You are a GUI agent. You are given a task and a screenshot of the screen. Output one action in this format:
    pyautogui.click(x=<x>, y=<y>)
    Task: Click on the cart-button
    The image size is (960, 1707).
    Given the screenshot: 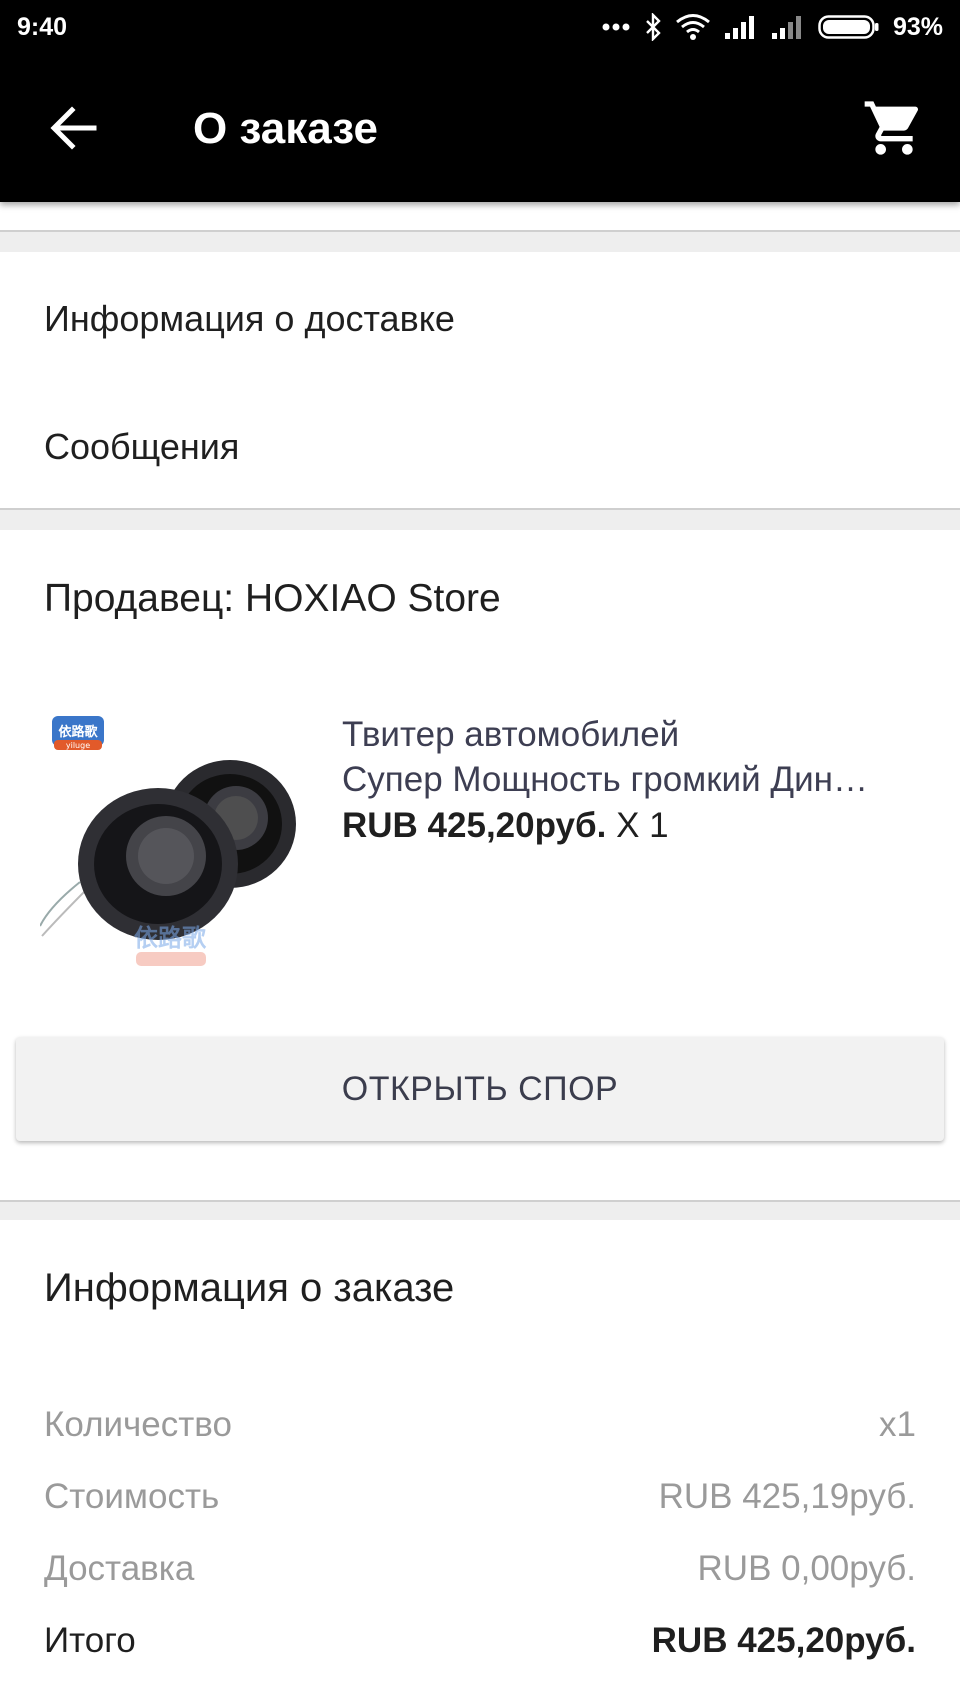 What is the action you would take?
    pyautogui.click(x=894, y=128)
    